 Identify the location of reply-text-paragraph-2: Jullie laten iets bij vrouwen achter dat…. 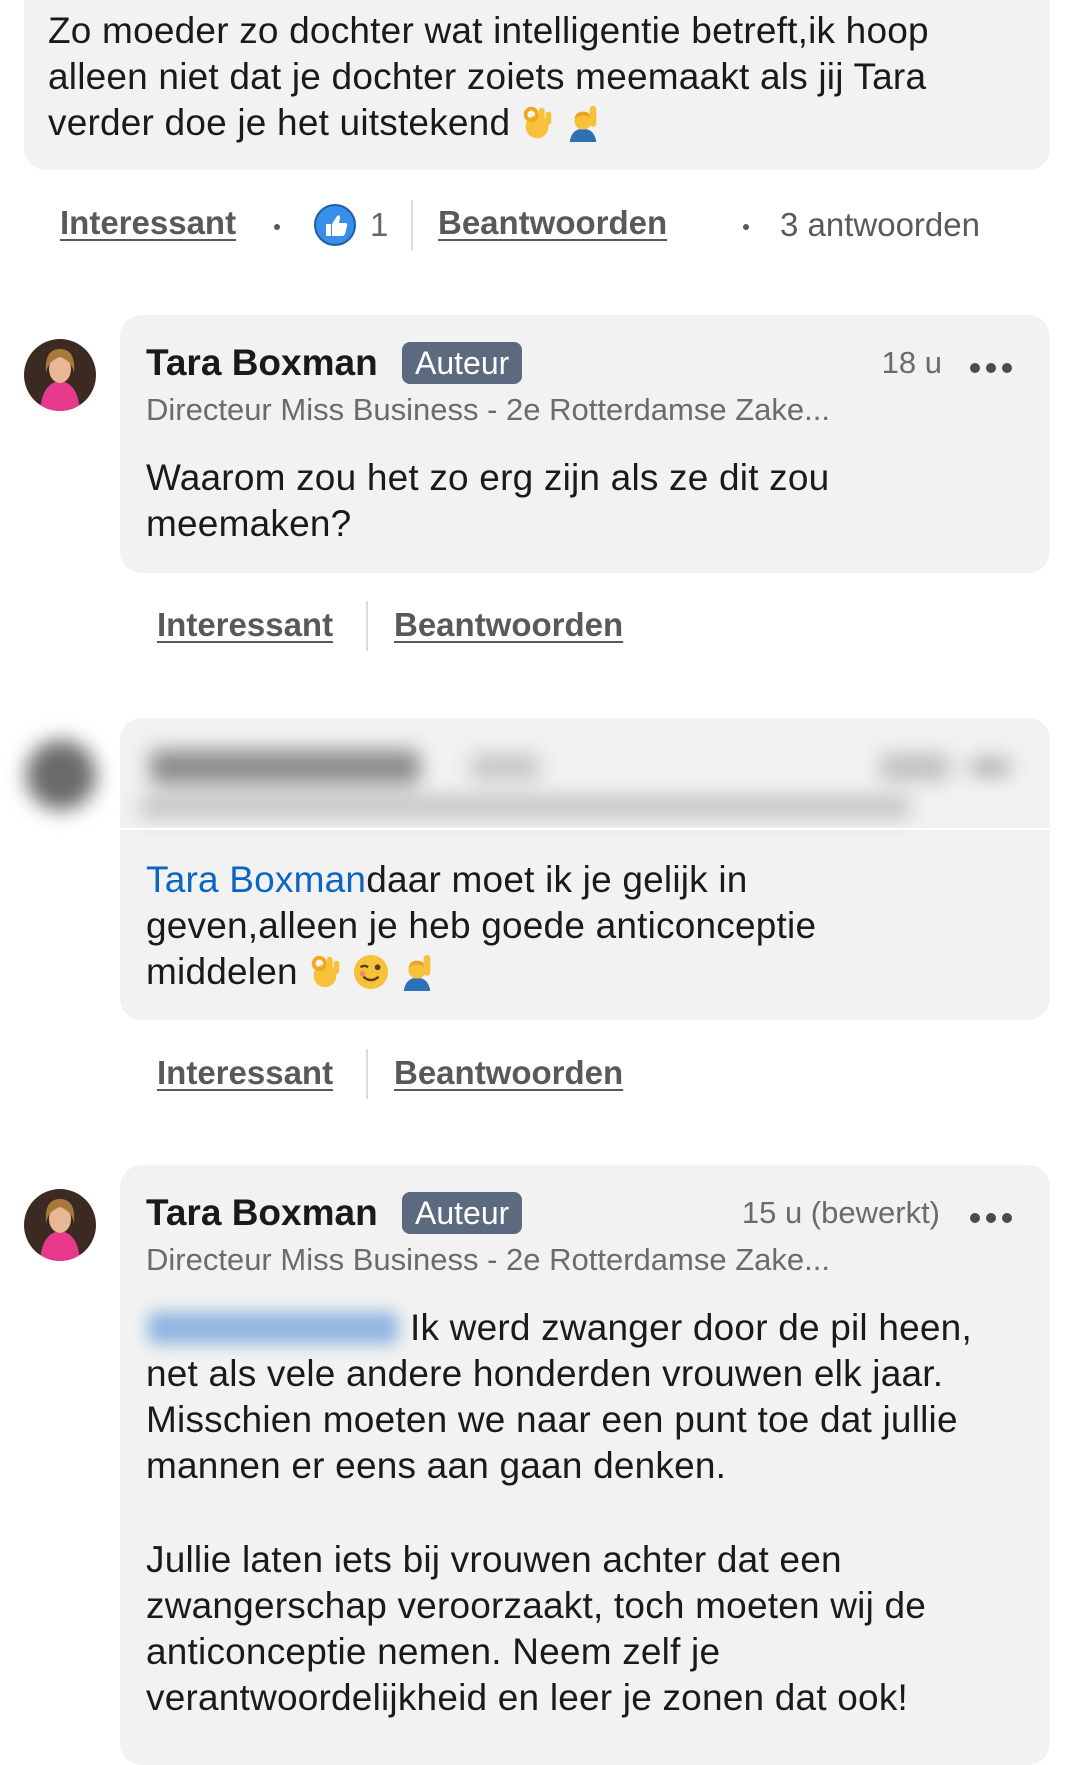
(536, 1628).